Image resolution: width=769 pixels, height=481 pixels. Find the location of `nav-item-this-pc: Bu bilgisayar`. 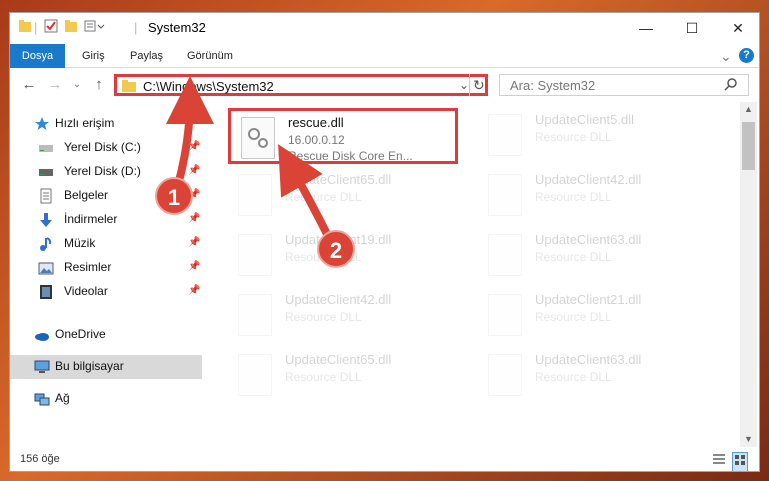

nav-item-this-pc: Bu bilgisayar is located at coordinates (106, 367).